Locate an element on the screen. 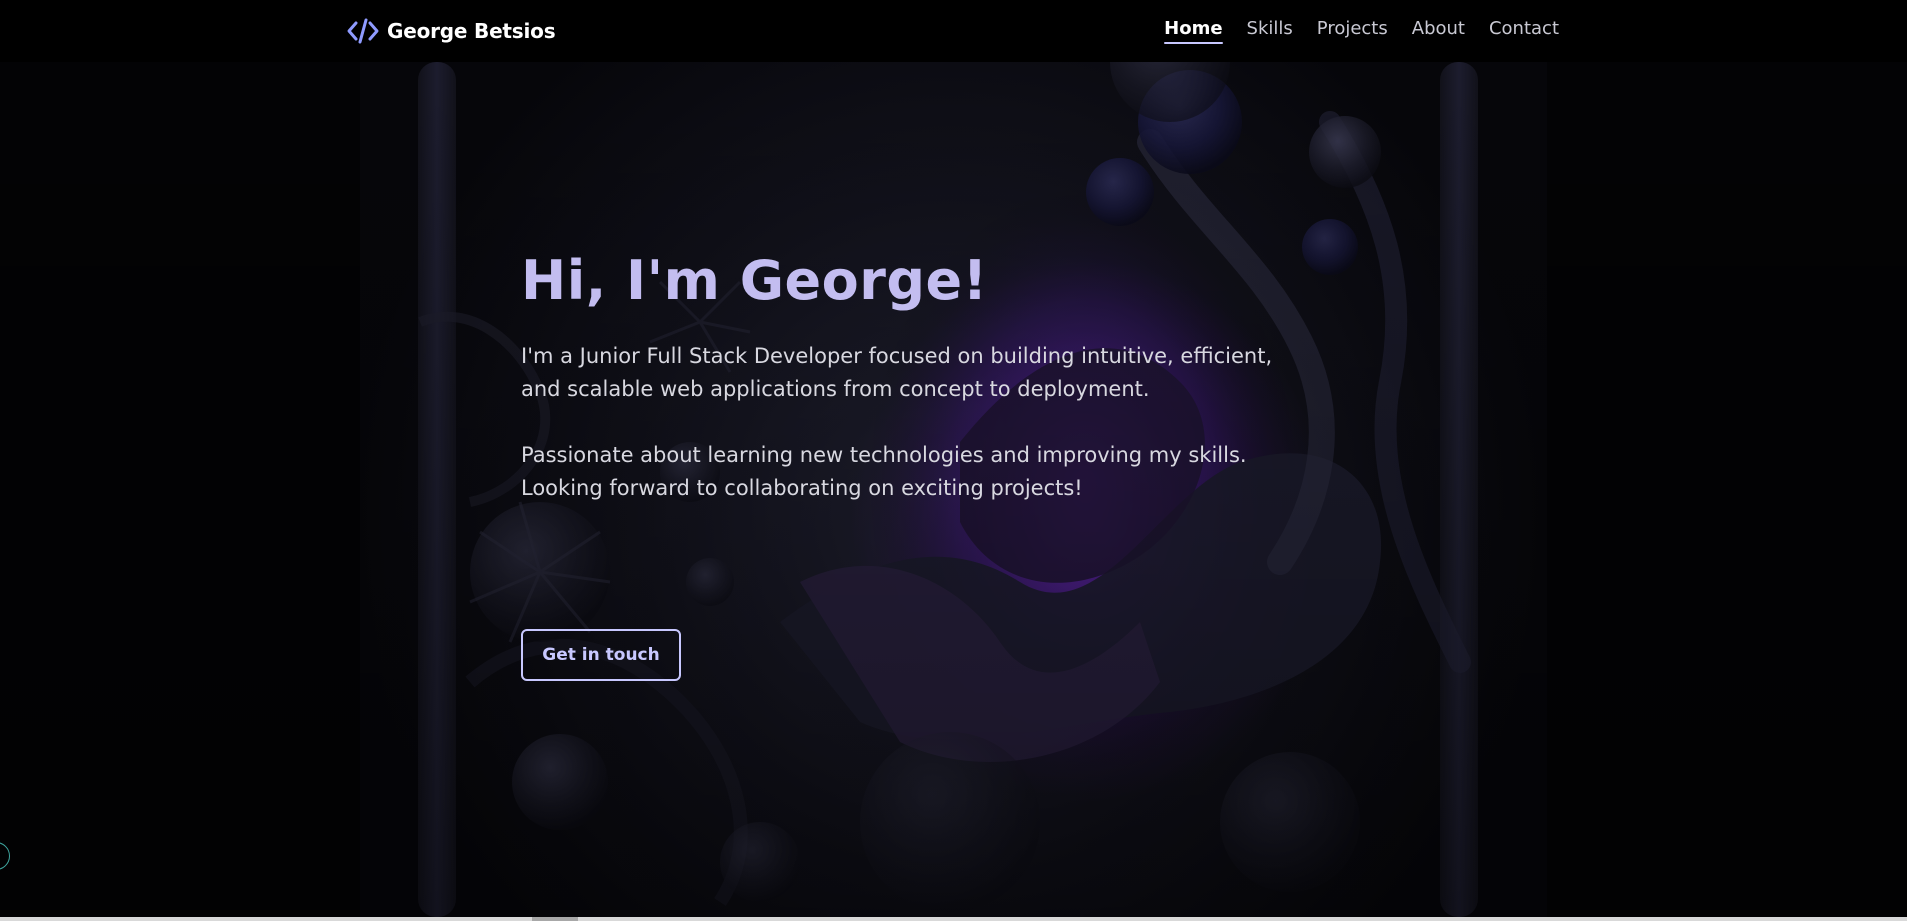 This screenshot has width=1907, height=921. brand-logo-link: George Betsios is located at coordinates (451, 31).